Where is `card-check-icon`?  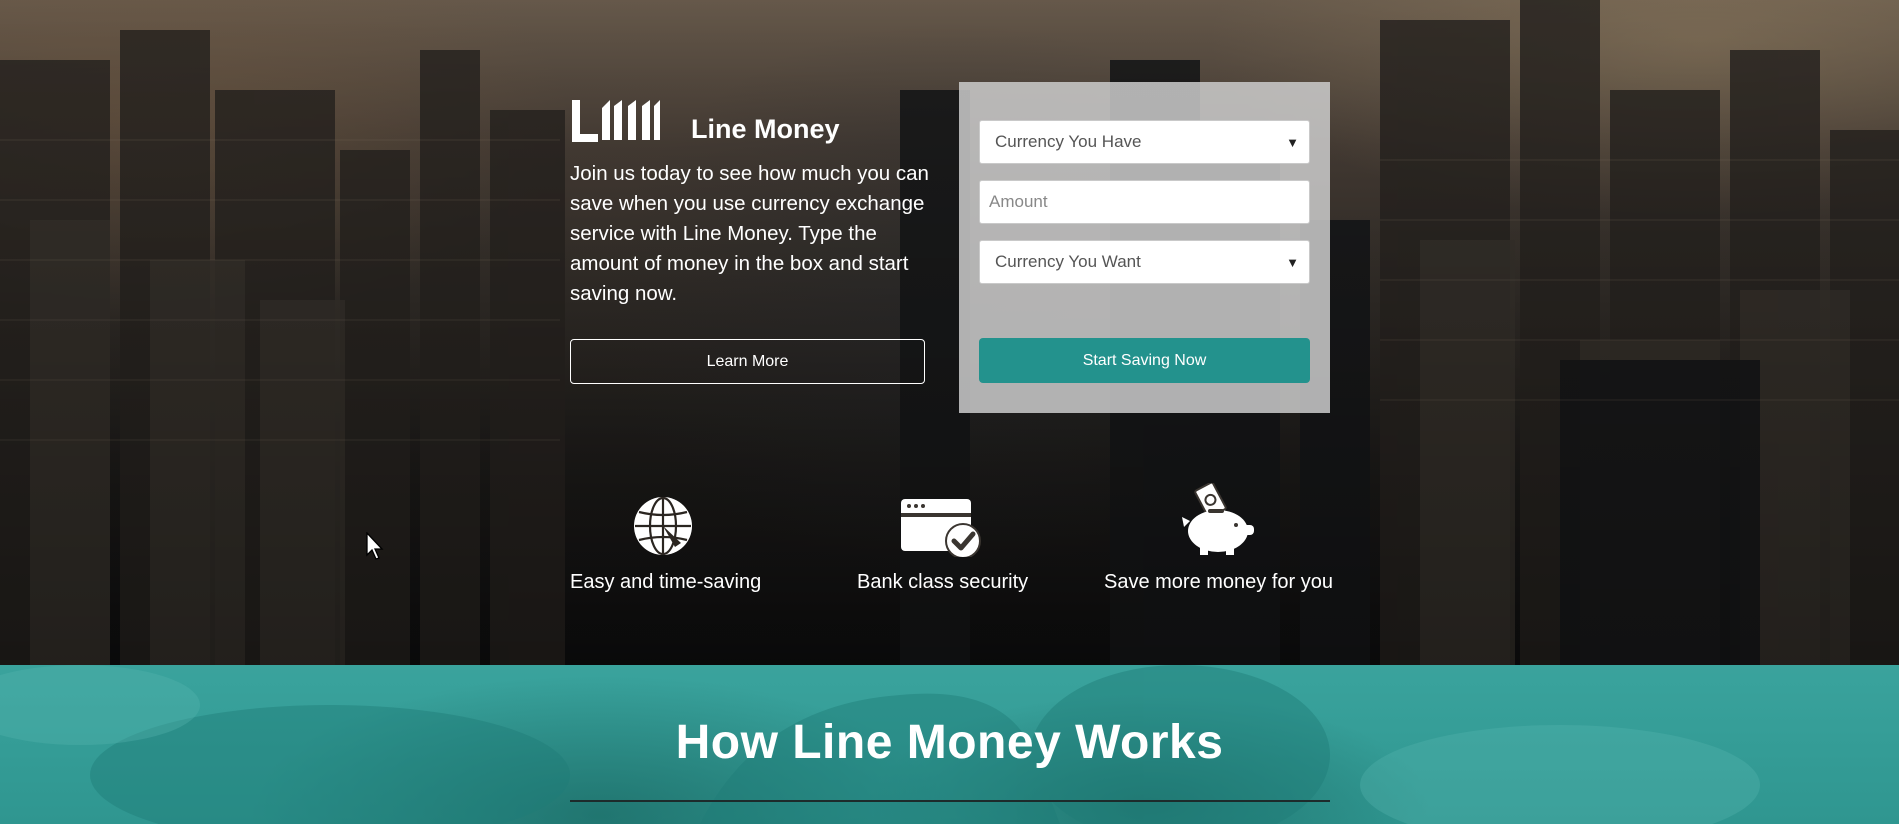
card-check-icon is located at coordinates (941, 528).